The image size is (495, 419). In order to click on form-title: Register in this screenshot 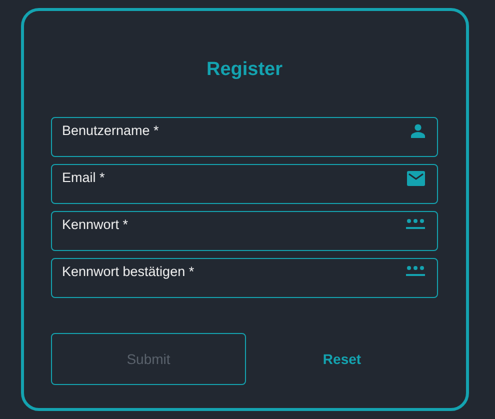, I will do `click(244, 70)`.